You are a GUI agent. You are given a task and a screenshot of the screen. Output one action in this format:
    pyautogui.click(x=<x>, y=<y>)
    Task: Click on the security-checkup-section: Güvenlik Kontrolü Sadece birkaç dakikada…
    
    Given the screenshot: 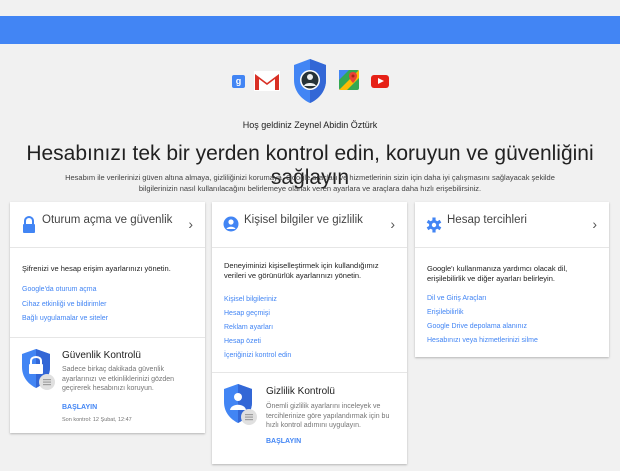 What is the action you would take?
    pyautogui.click(x=107, y=385)
    